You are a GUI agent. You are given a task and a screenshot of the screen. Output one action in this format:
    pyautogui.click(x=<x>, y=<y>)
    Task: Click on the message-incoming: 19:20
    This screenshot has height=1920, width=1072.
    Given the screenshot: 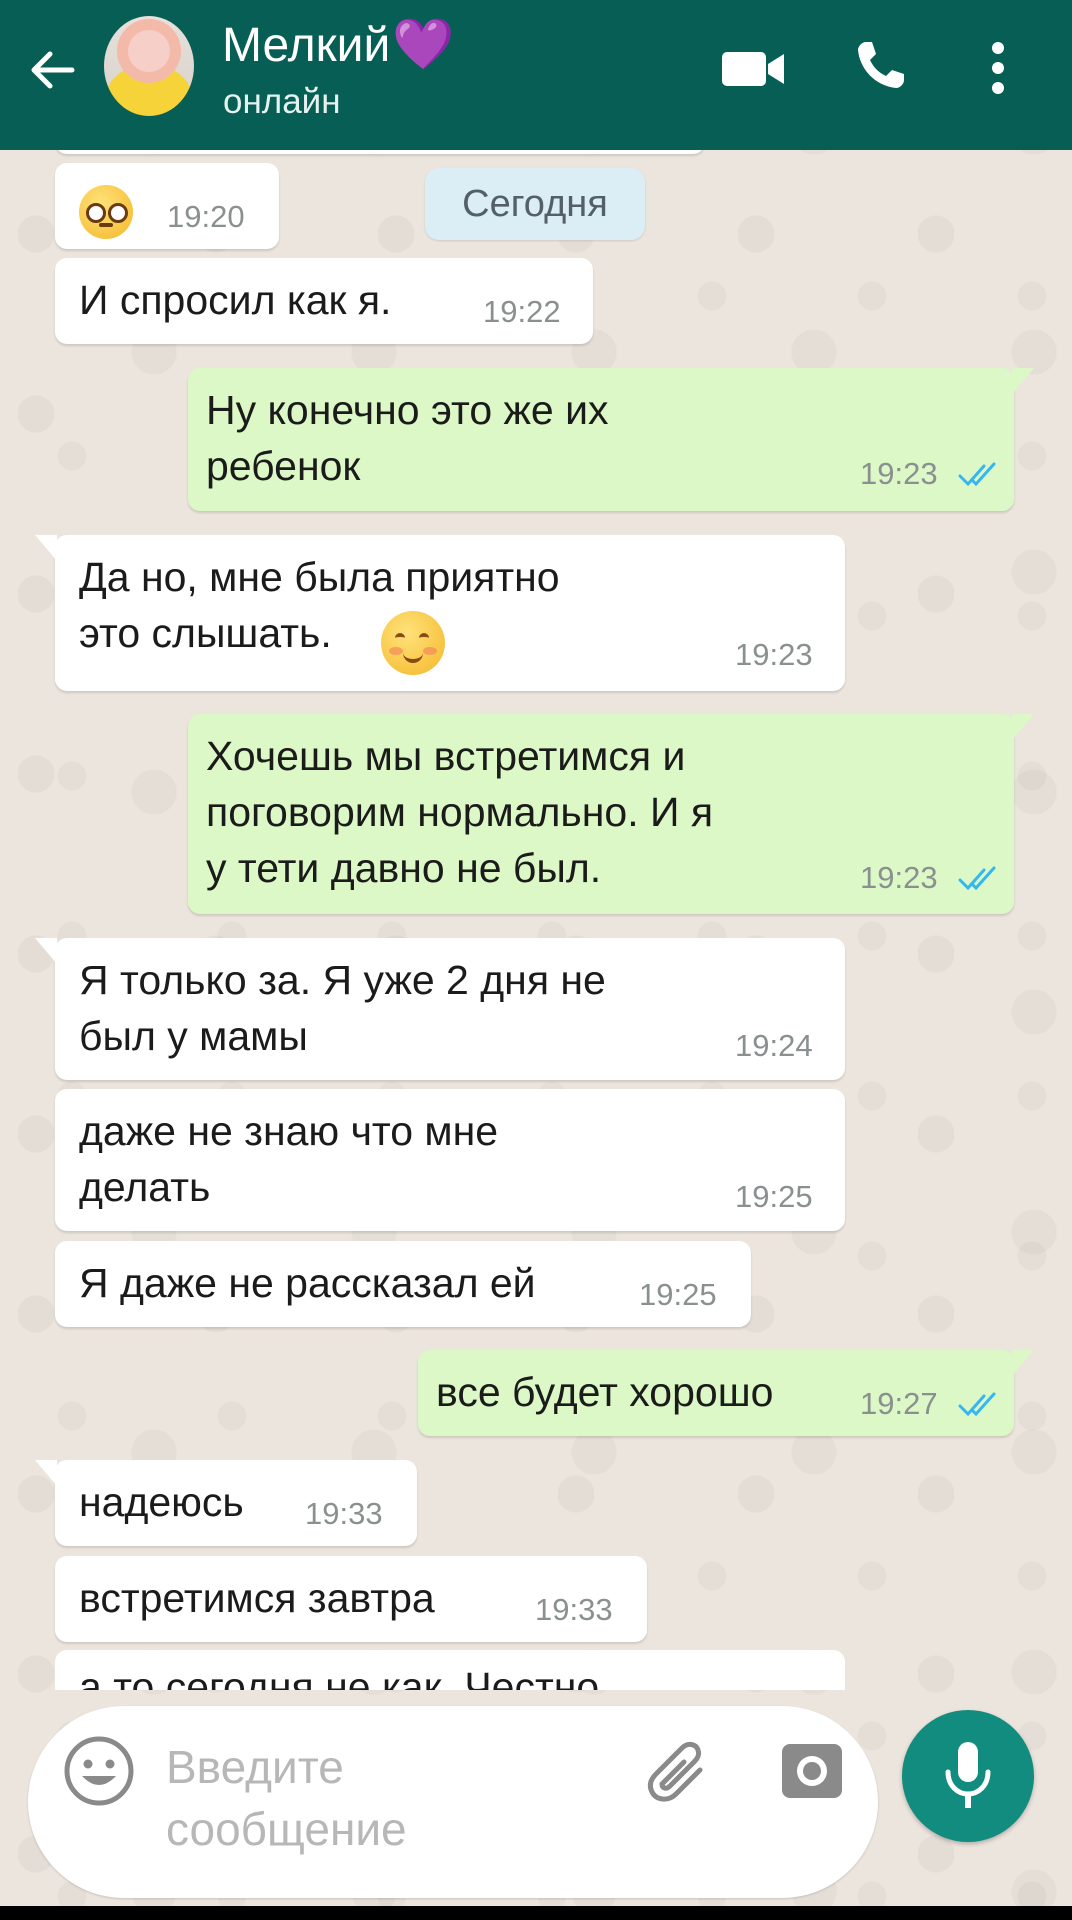 What is the action you would take?
    pyautogui.click(x=167, y=206)
    